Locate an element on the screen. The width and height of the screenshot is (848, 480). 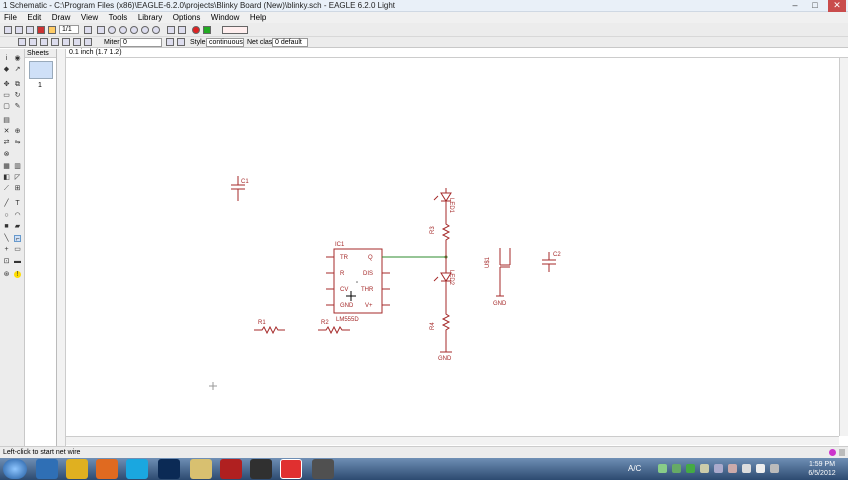
label-icon: ▭ is located at coordinates (17, 249).